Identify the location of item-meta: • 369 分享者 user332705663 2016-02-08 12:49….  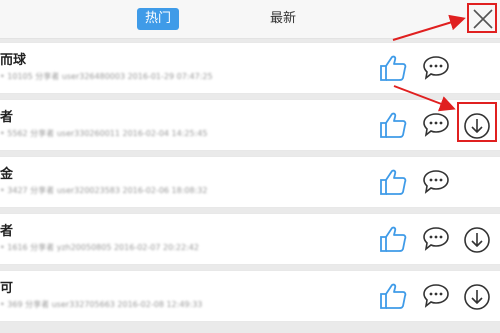
(101, 304).